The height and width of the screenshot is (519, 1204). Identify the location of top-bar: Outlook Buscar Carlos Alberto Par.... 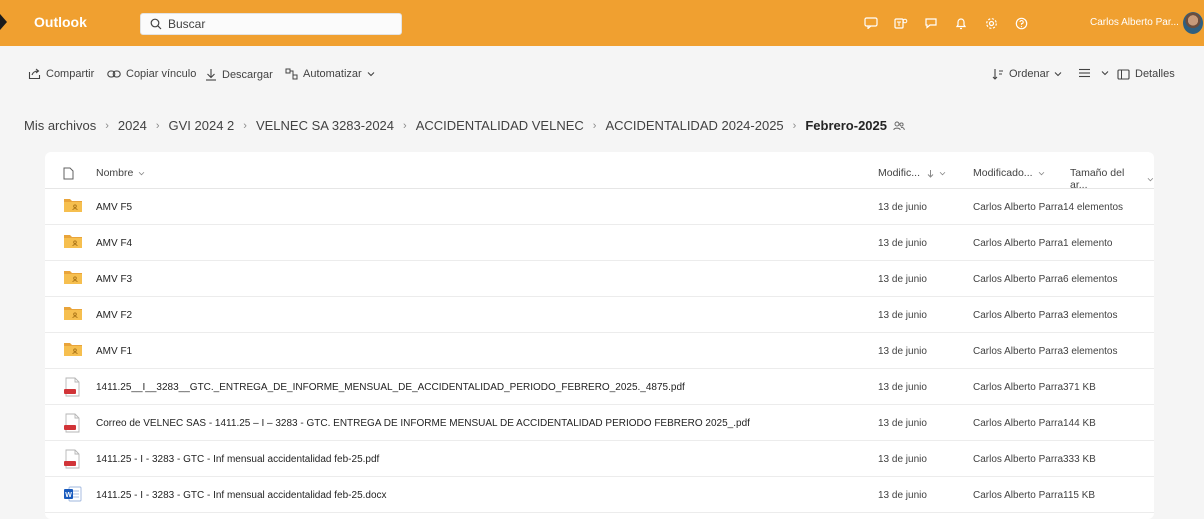
(602, 23).